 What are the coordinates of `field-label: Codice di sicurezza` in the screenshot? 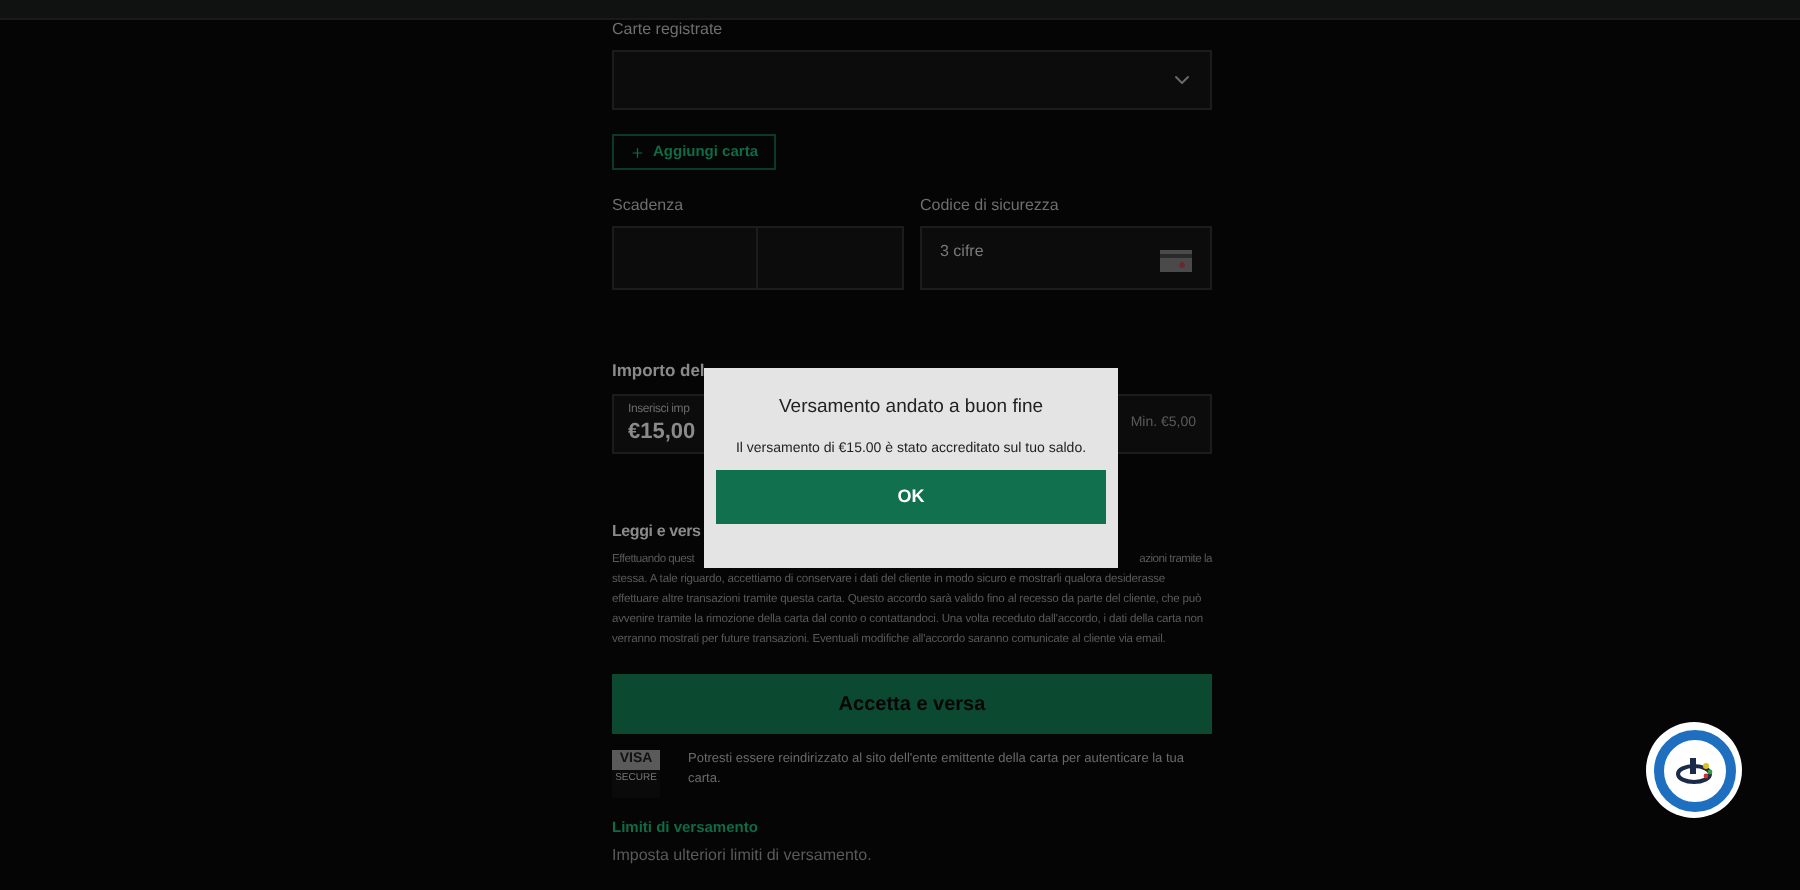 It's located at (990, 206).